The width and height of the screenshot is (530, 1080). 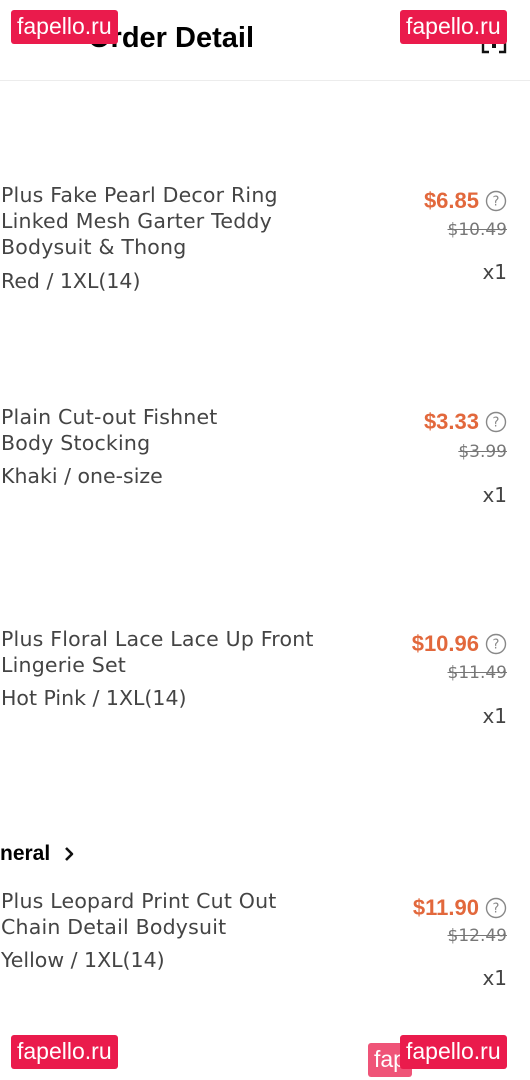 I want to click on item-variant: Khaki / one-size, so click(x=82, y=476).